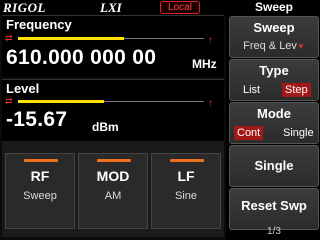  What do you see at coordinates (71, 38) in the screenshot?
I see `frequency-bar` at bounding box center [71, 38].